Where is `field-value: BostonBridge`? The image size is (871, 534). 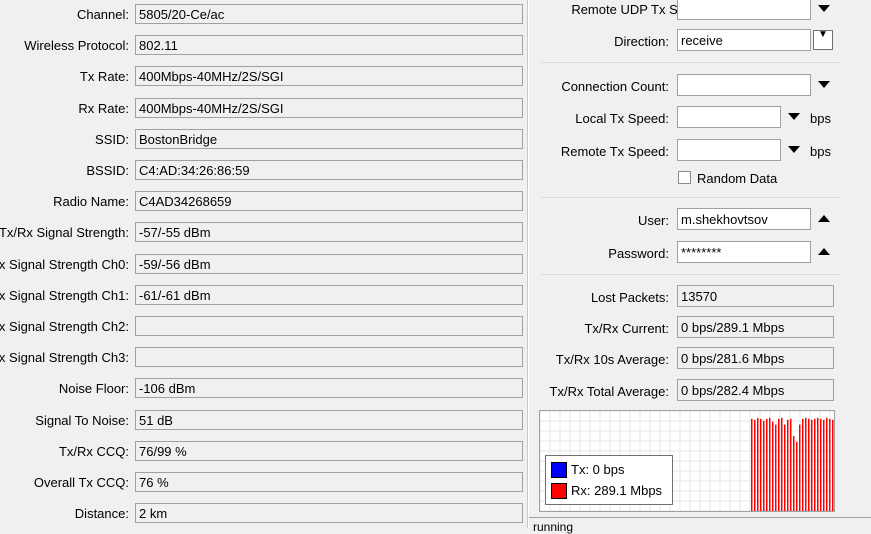 field-value: BostonBridge is located at coordinates (329, 139).